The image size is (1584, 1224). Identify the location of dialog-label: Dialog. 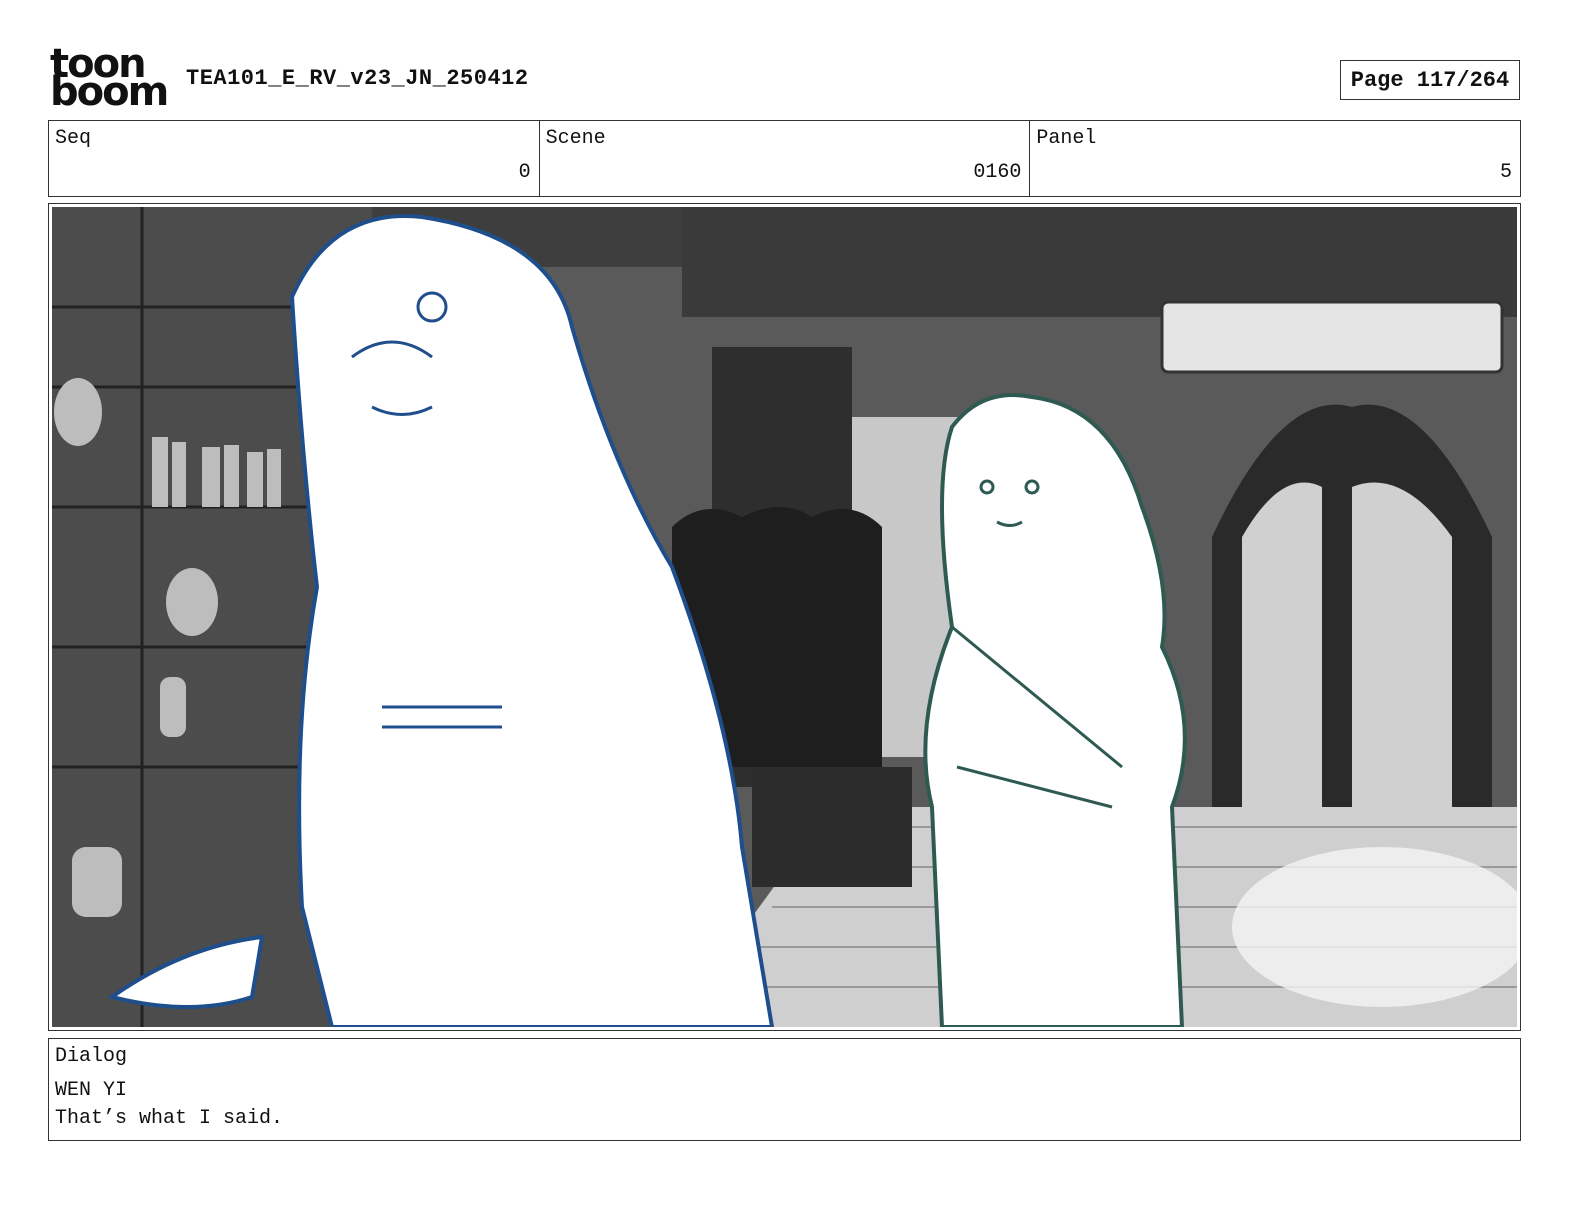
(91, 1056).